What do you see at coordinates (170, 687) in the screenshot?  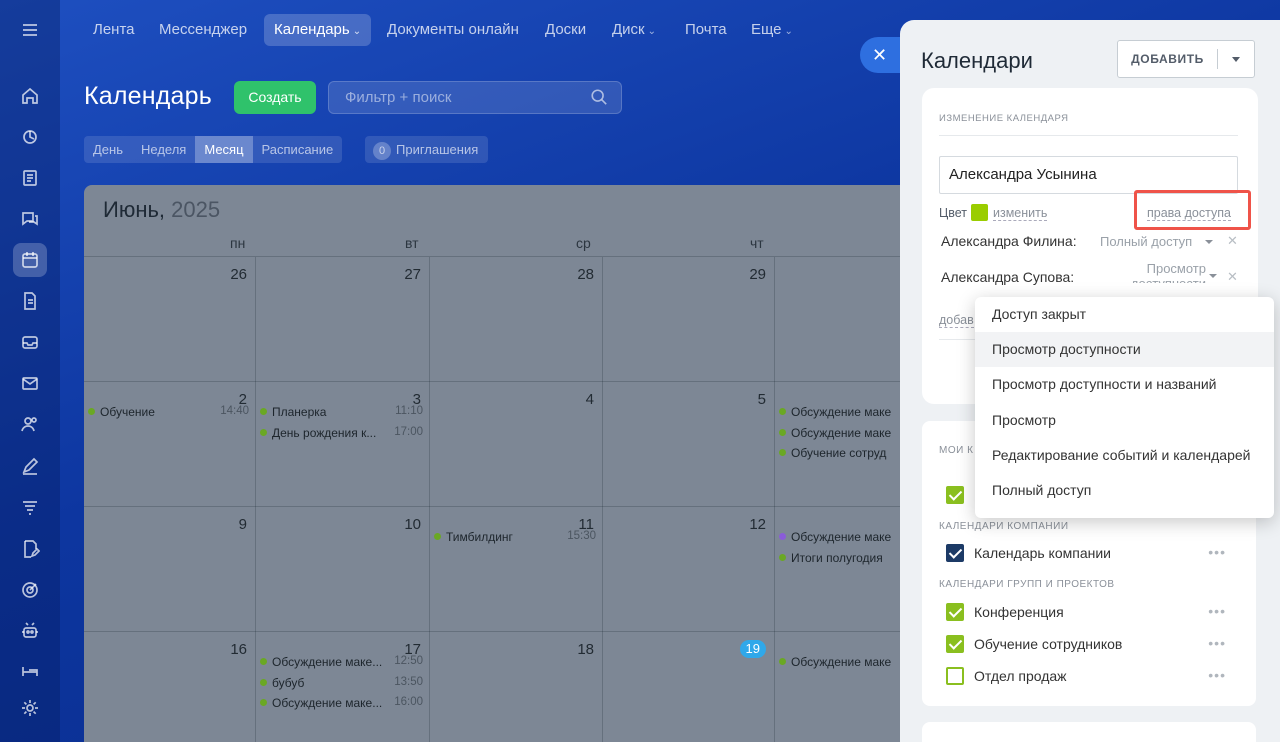 I see `calendar-day-cell: 16` at bounding box center [170, 687].